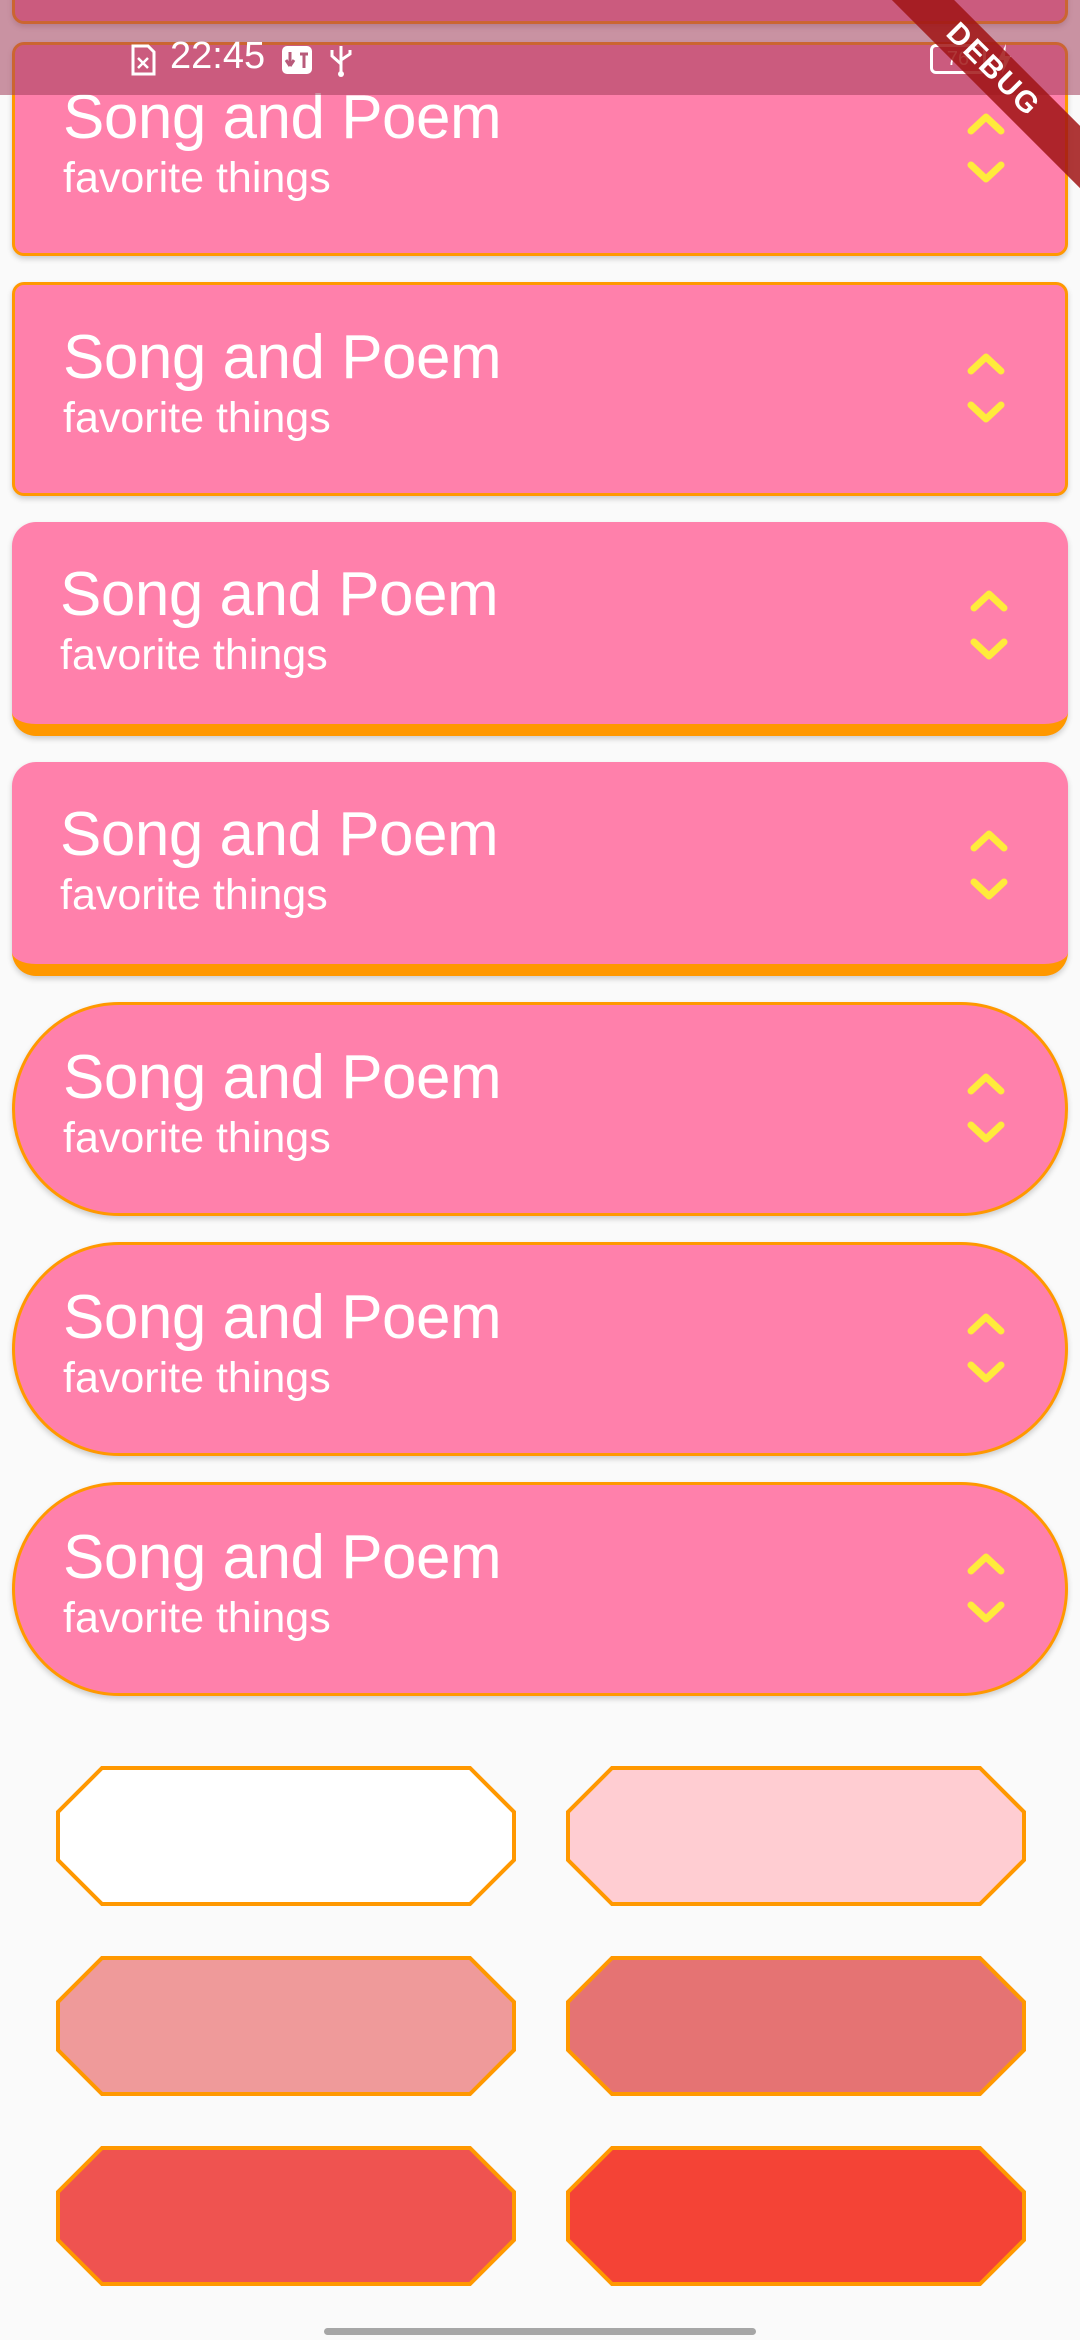  What do you see at coordinates (540, 1349) in the screenshot?
I see `song-card-7: Song and Poem favorite things` at bounding box center [540, 1349].